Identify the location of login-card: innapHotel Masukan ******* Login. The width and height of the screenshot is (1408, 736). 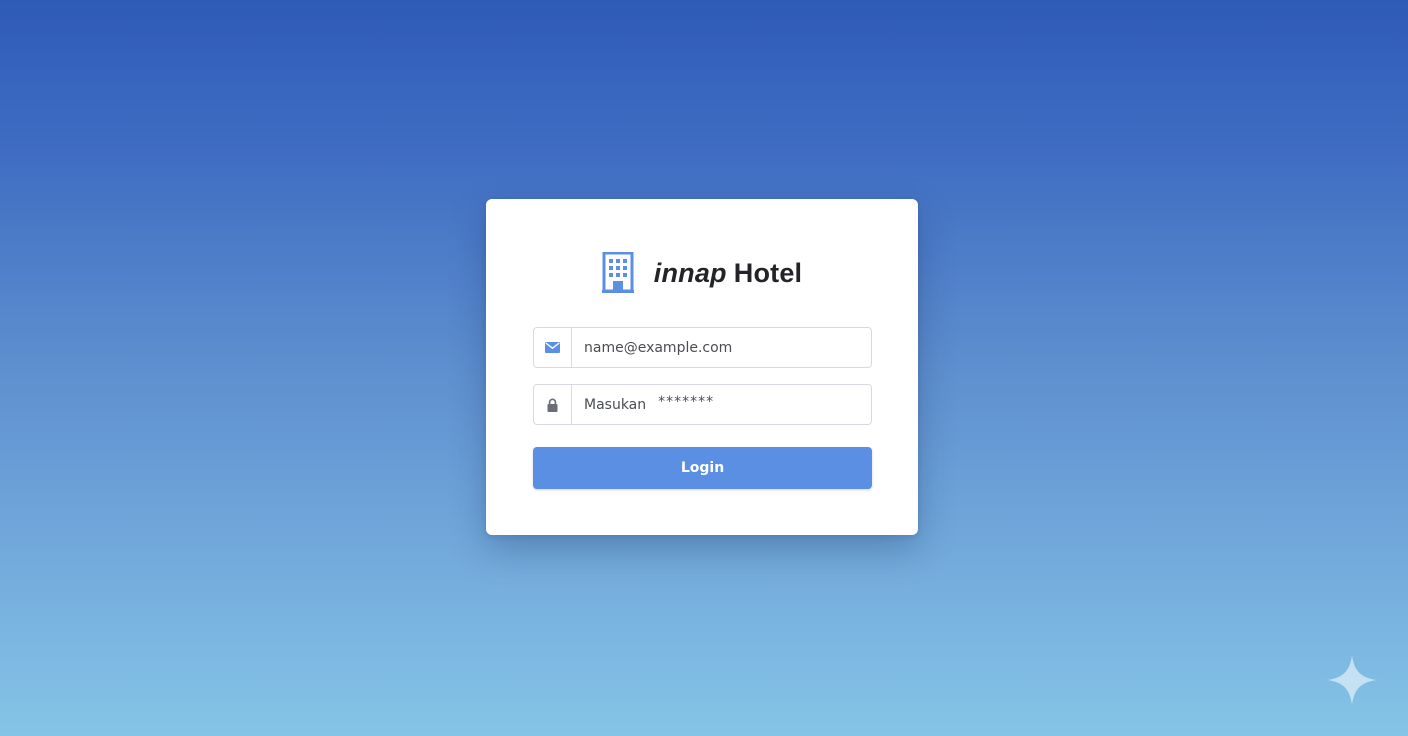
(702, 367).